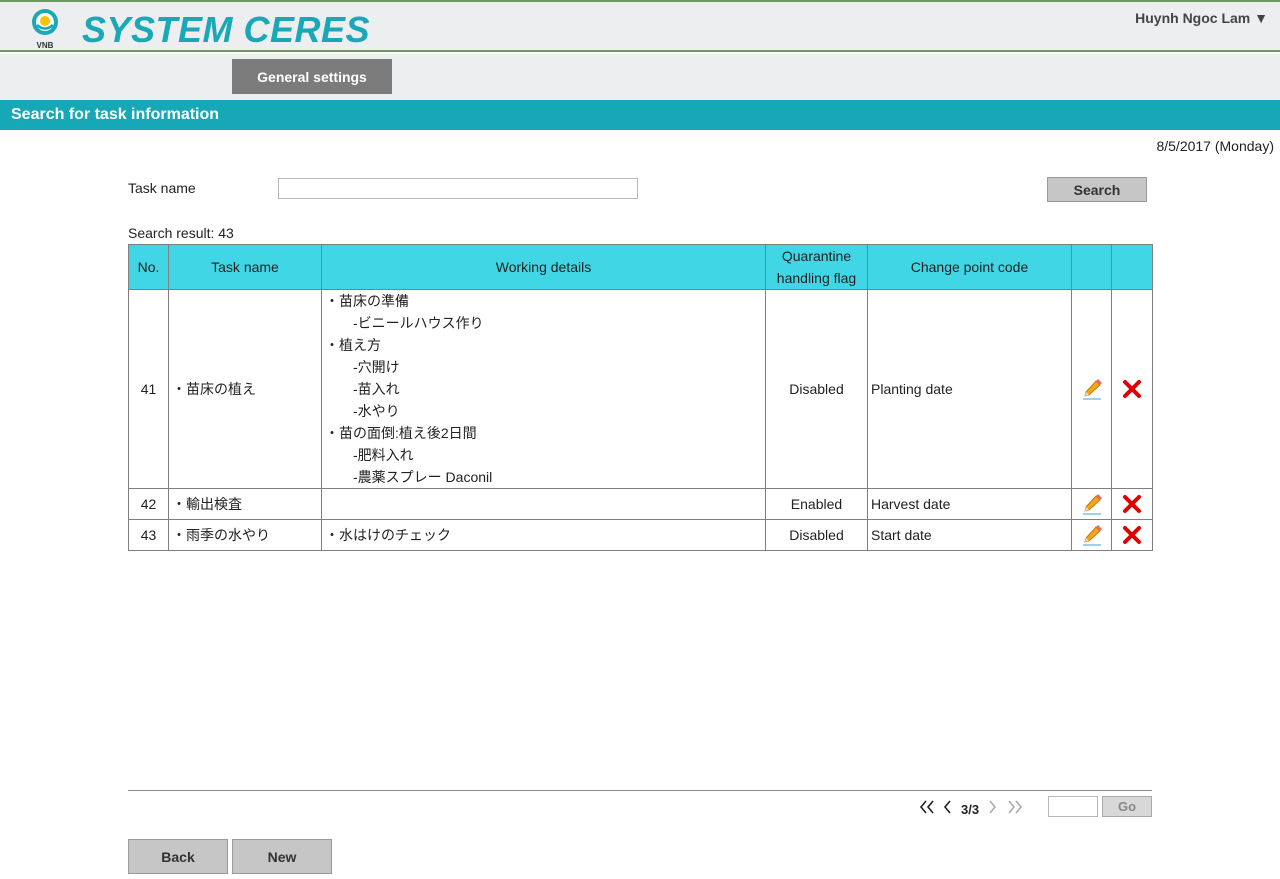 This screenshot has height=879, width=1280. What do you see at coordinates (816, 256) in the screenshot?
I see `col-header-quarantine-line1: Quarantine` at bounding box center [816, 256].